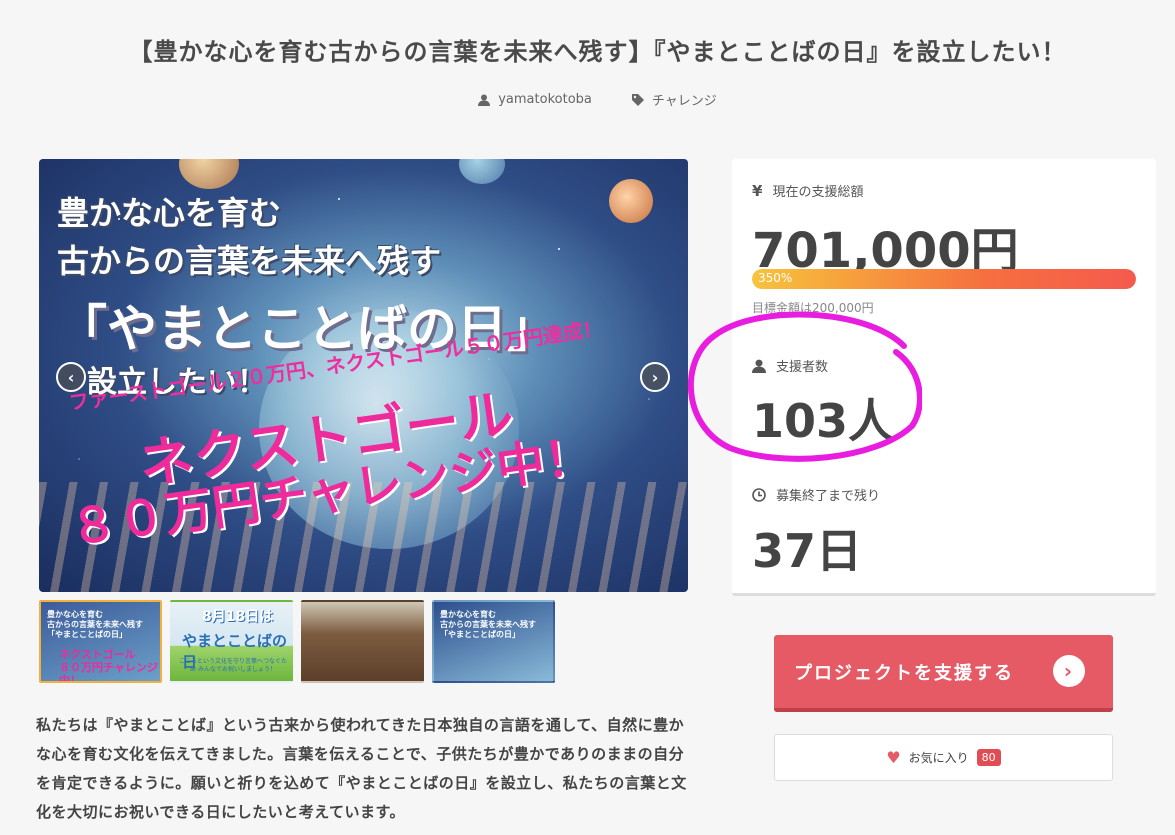 The image size is (1175, 835). What do you see at coordinates (828, 496) in the screenshot?
I see `remaining-label-text: 募集終了まで残り` at bounding box center [828, 496].